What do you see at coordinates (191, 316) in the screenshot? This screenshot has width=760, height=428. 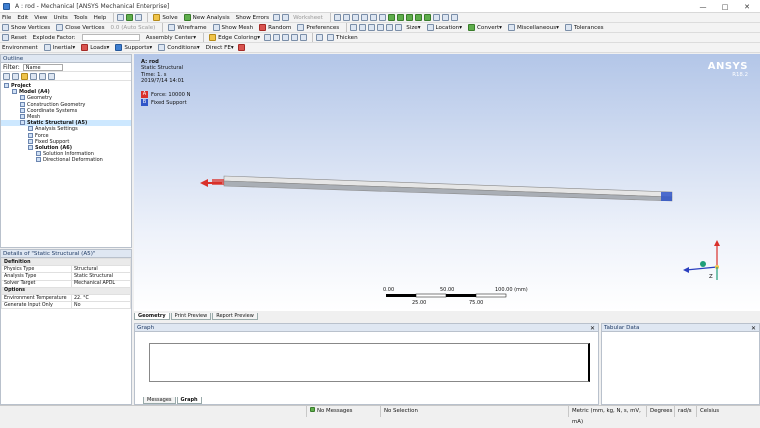 I see `tab-print-preview: Print Preview` at bounding box center [191, 316].